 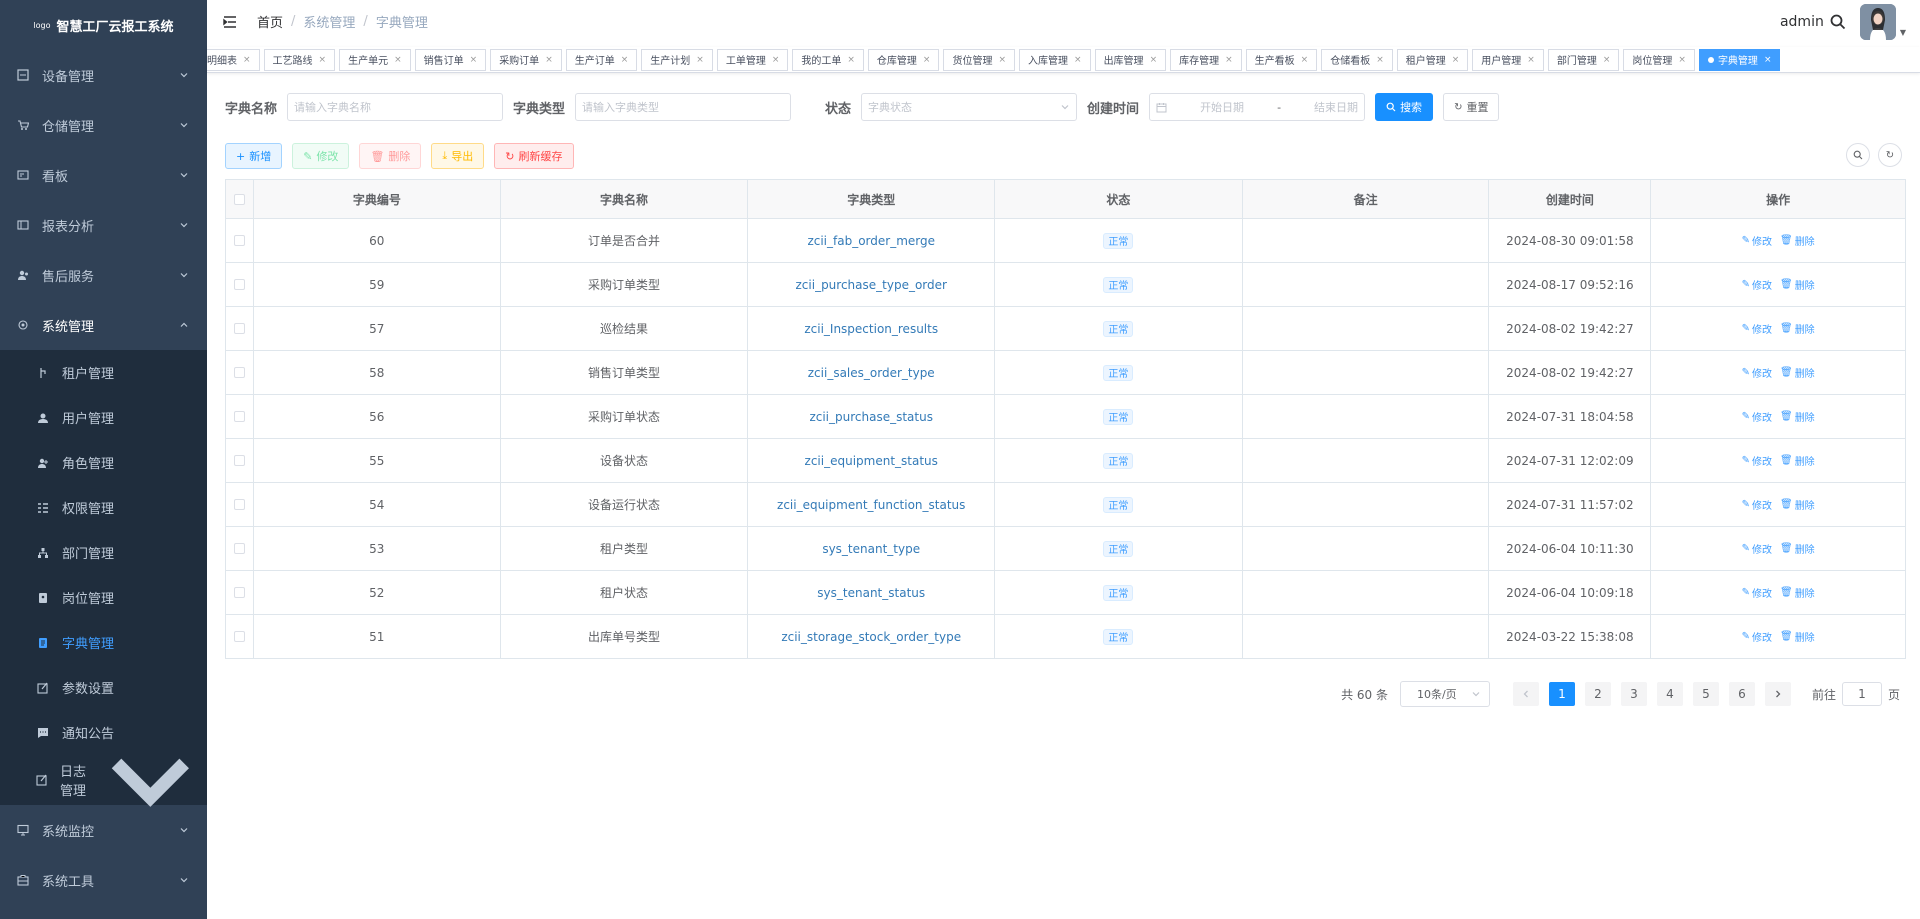 What do you see at coordinates (103, 275) in the screenshot?
I see `sidebar-item-service: 售后服务` at bounding box center [103, 275].